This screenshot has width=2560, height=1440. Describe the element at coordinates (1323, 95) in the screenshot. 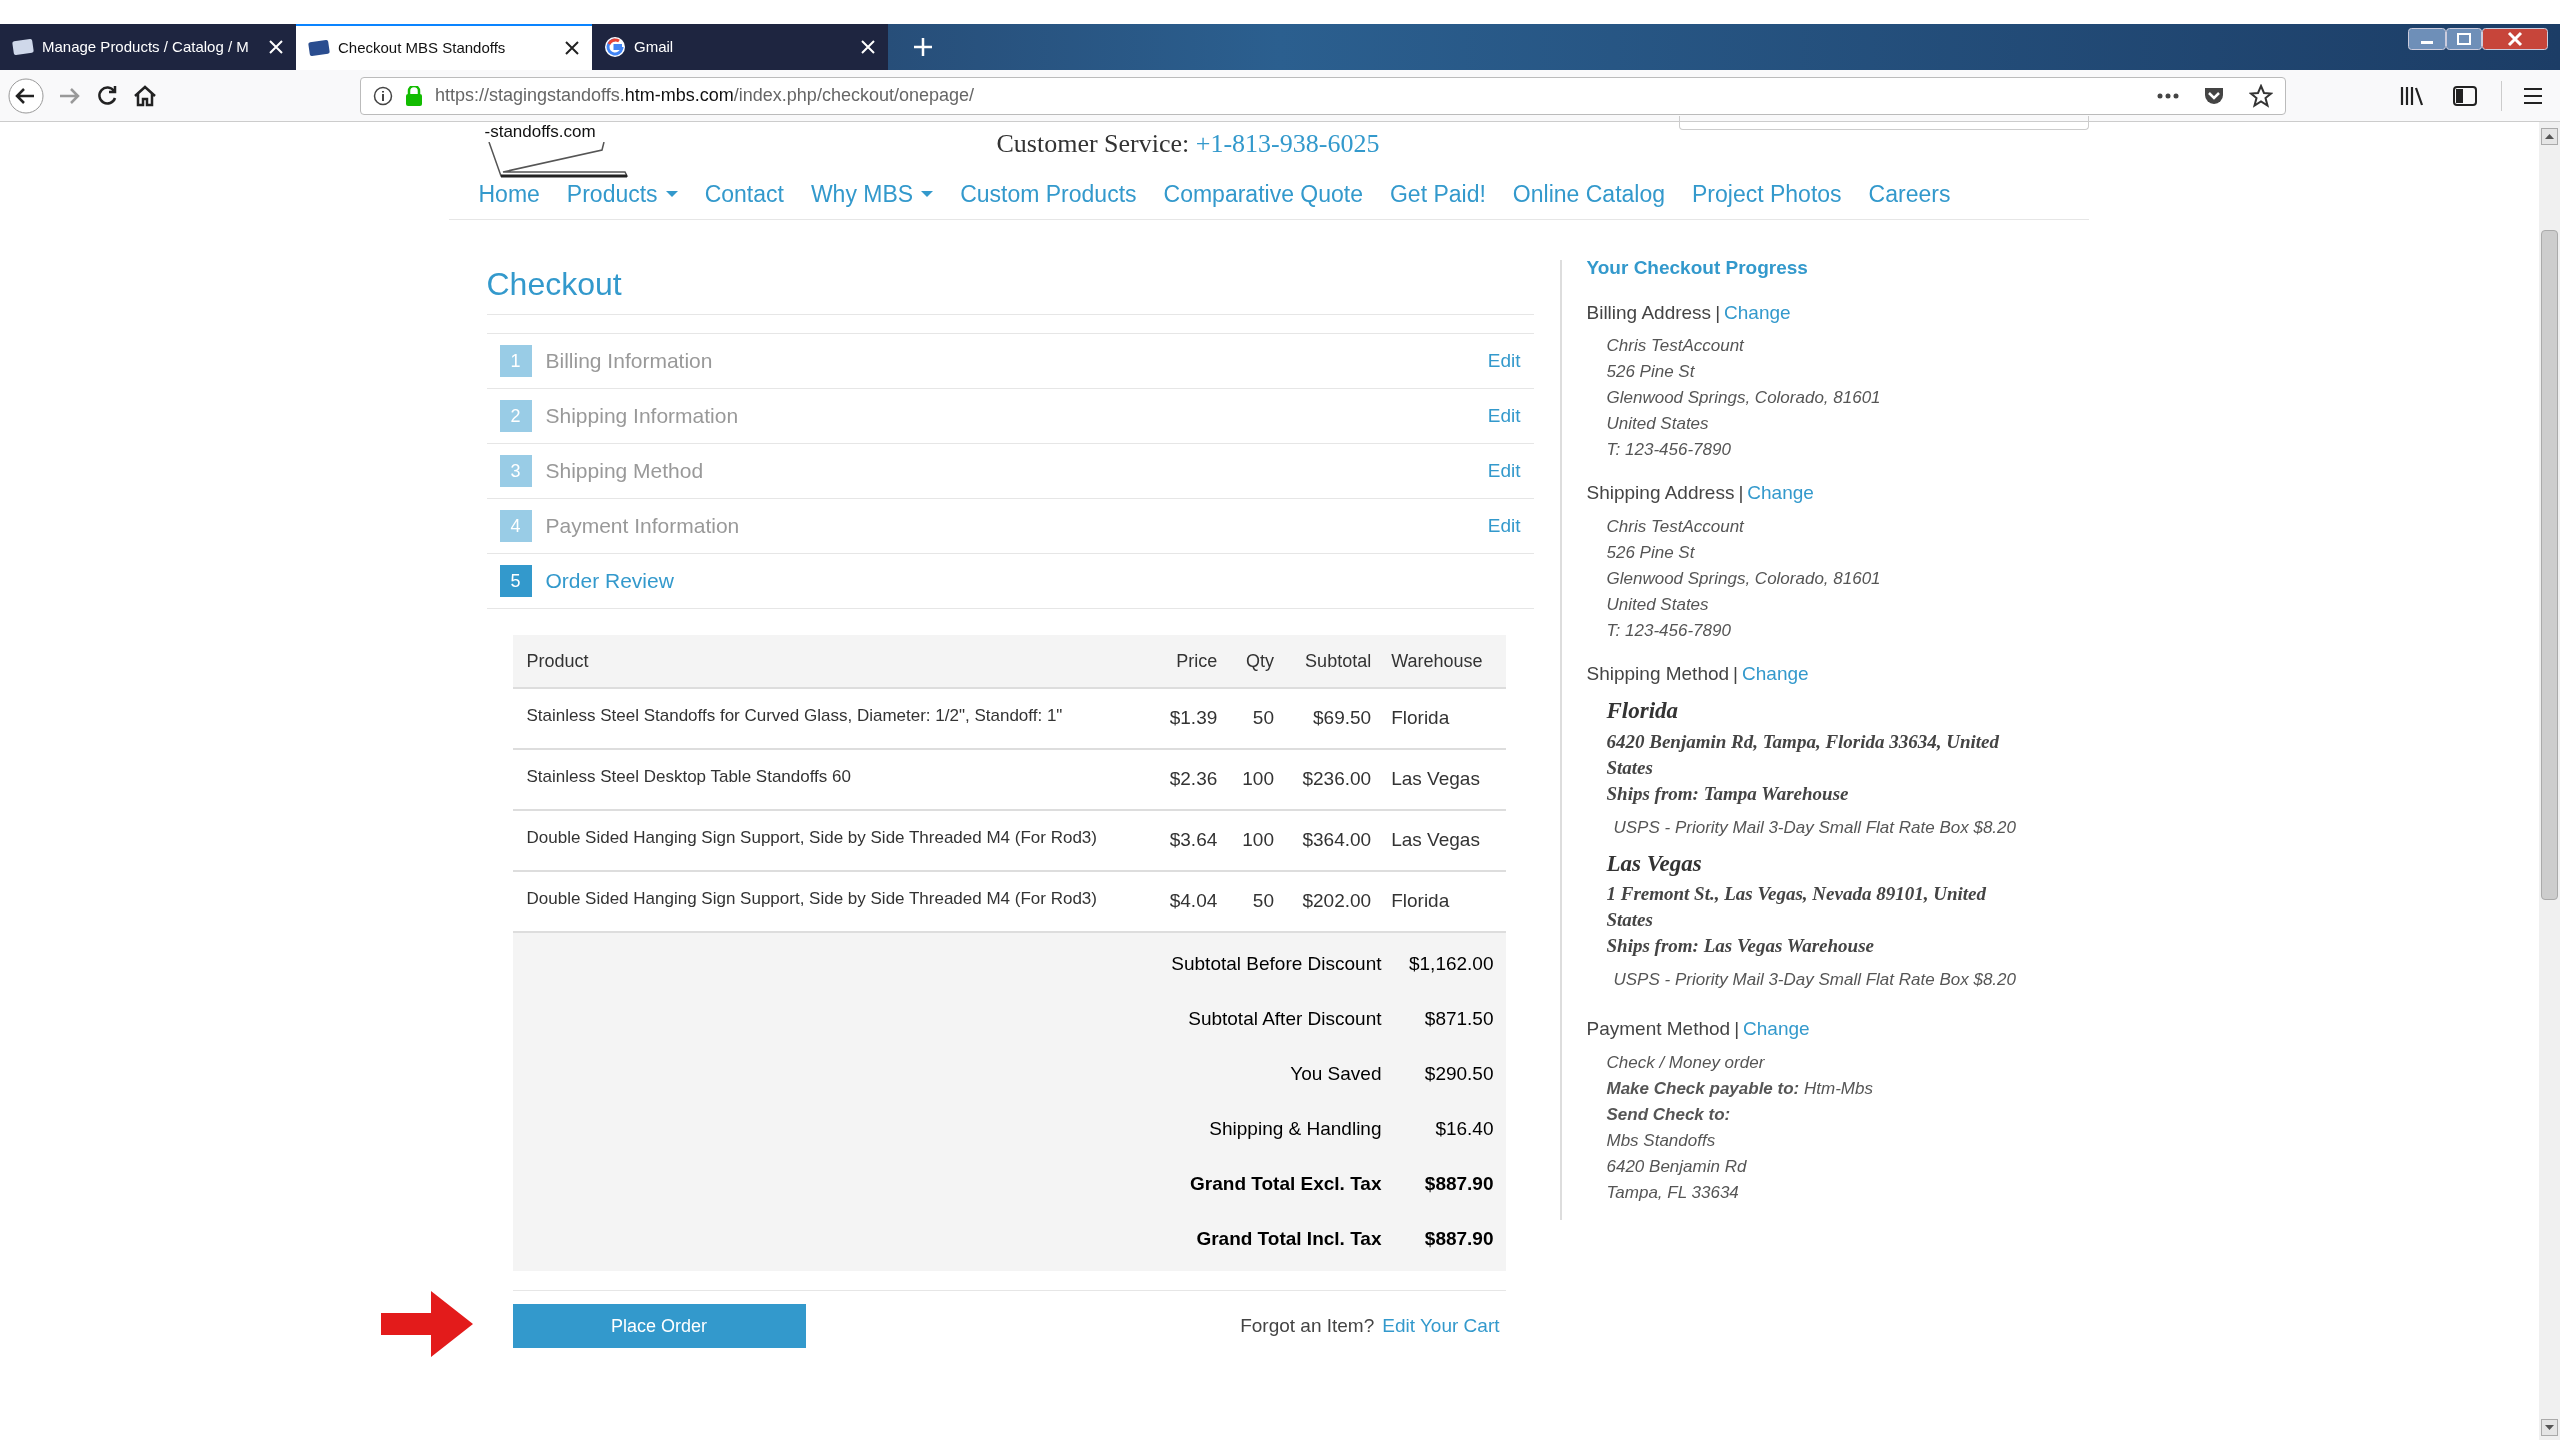

I see `address-bar: https://stagingstandoffs.htm-mbs.com/index.php/checkout/onepage/` at that location.